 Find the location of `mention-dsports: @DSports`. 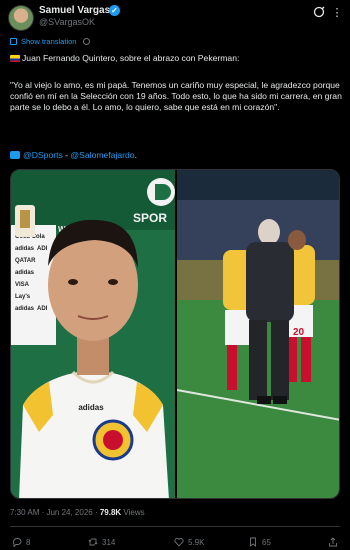

mention-dsports: @DSports is located at coordinates (43, 155).